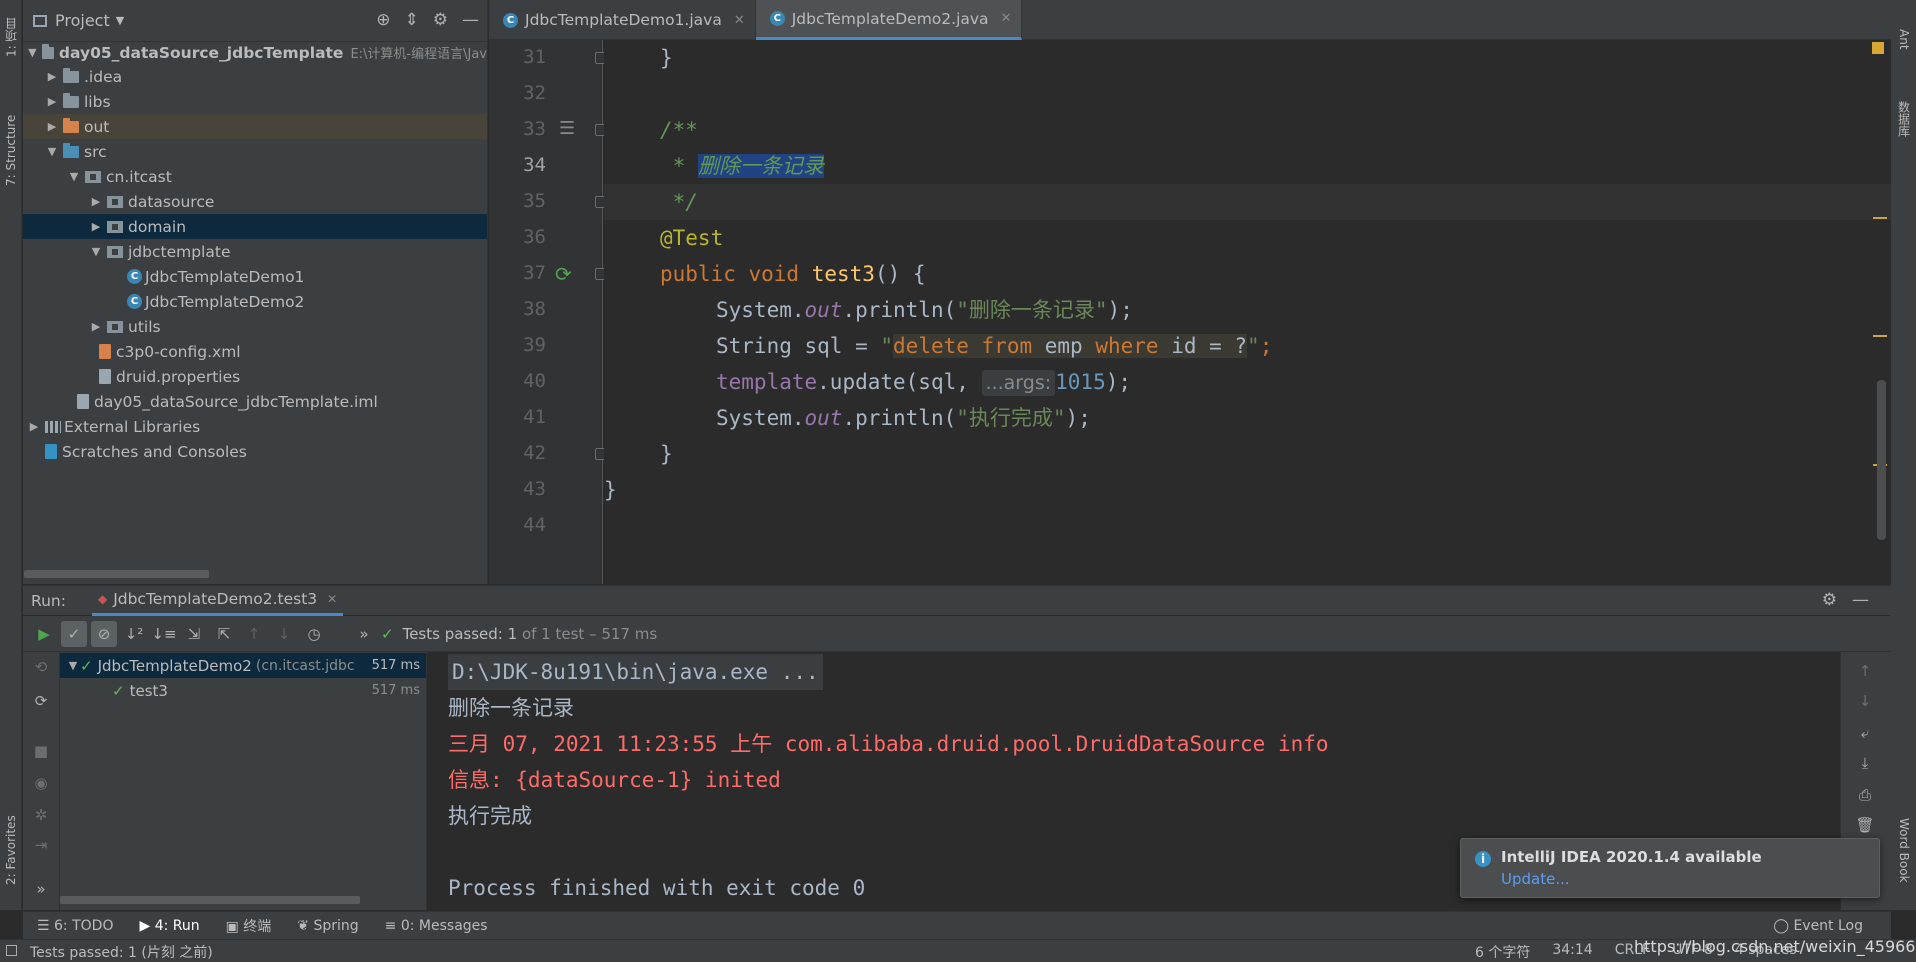 This screenshot has width=1916, height=962. Describe the element at coordinates (1865, 734) in the screenshot. I see `soft-wrap-icon: ⤶` at that location.